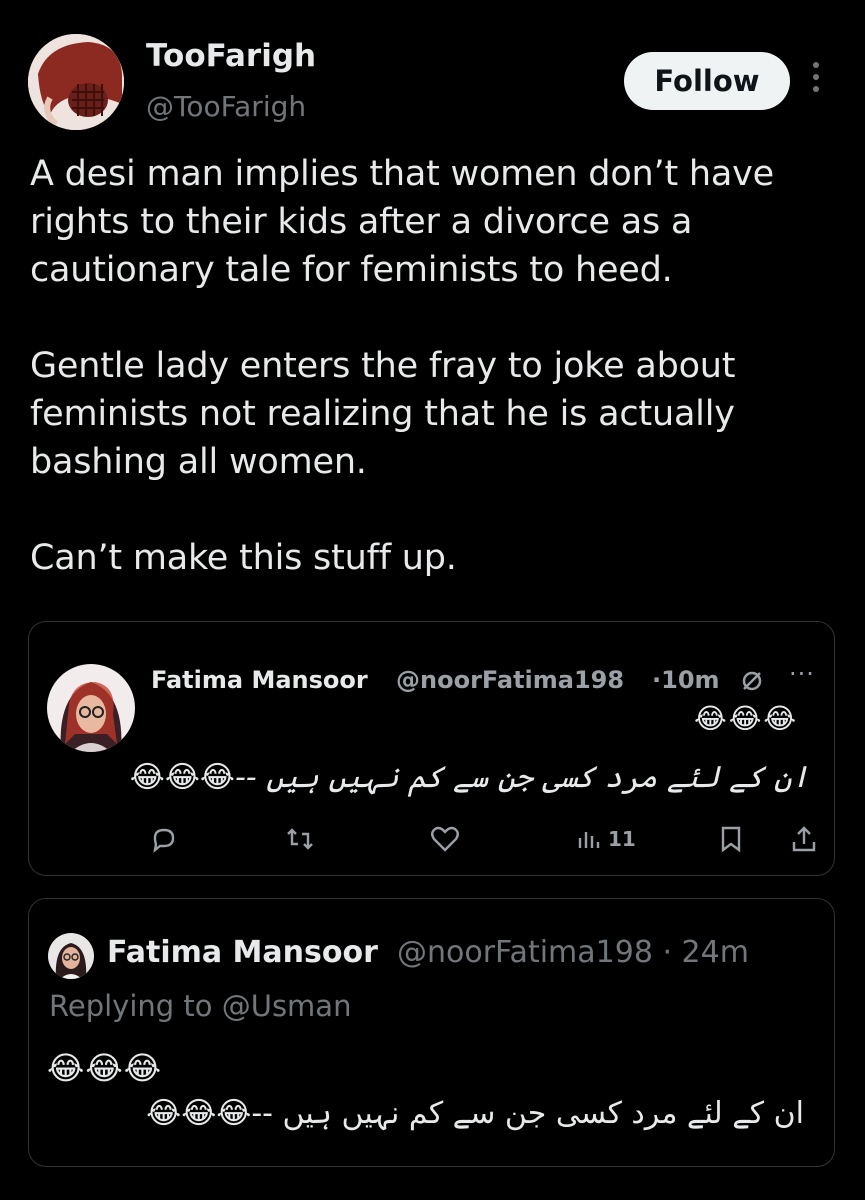 The height and width of the screenshot is (1200, 865). What do you see at coordinates (164, 839) in the screenshot?
I see `reply-icon` at bounding box center [164, 839].